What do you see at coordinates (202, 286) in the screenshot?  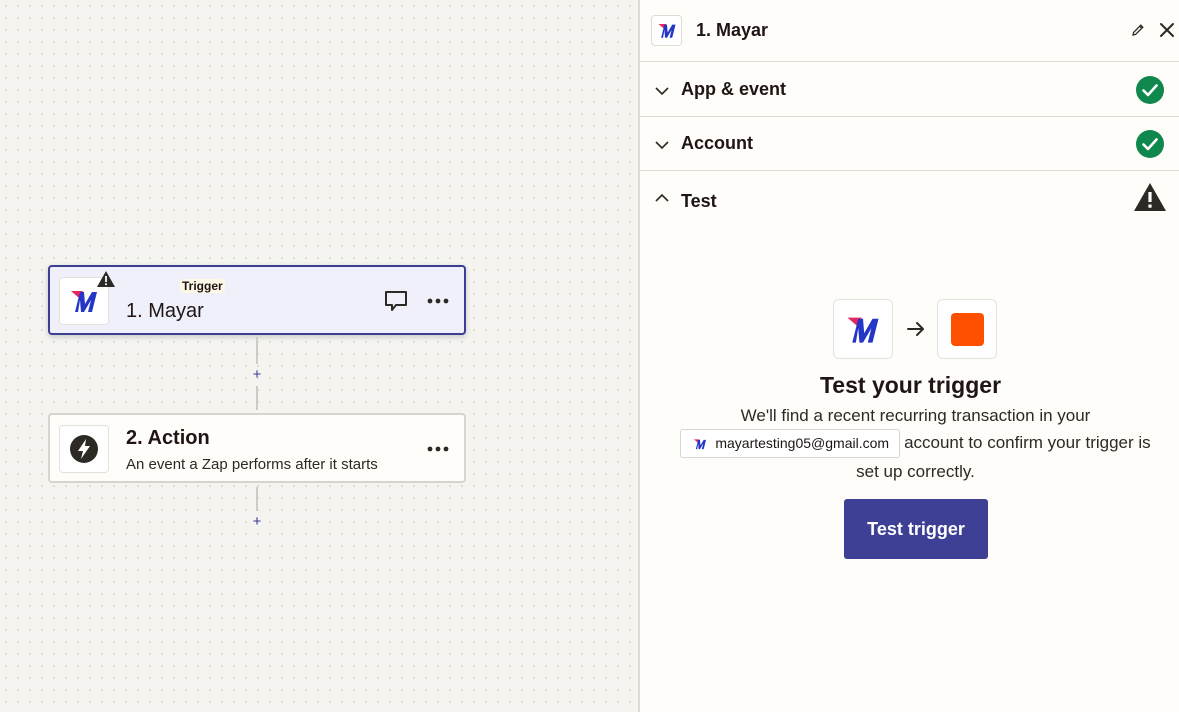 I see `trigger-tag: Trigger` at bounding box center [202, 286].